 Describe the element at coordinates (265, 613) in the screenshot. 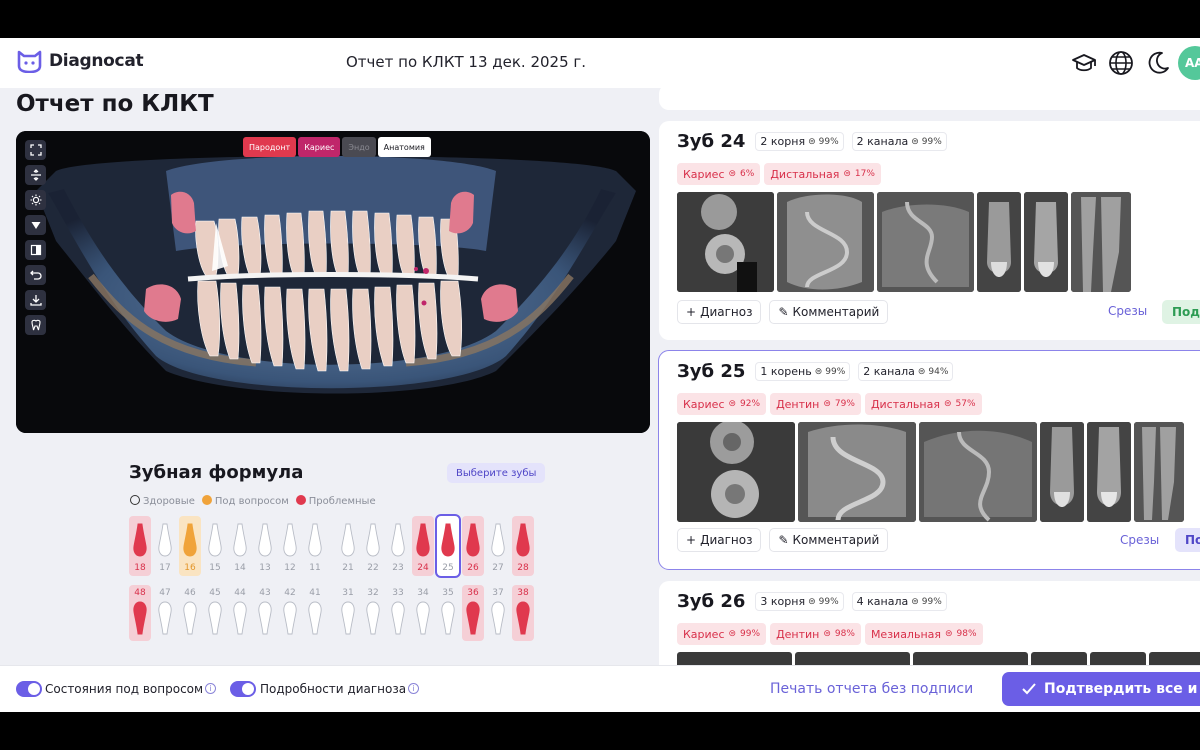

I see `tooth-43: 43` at that location.